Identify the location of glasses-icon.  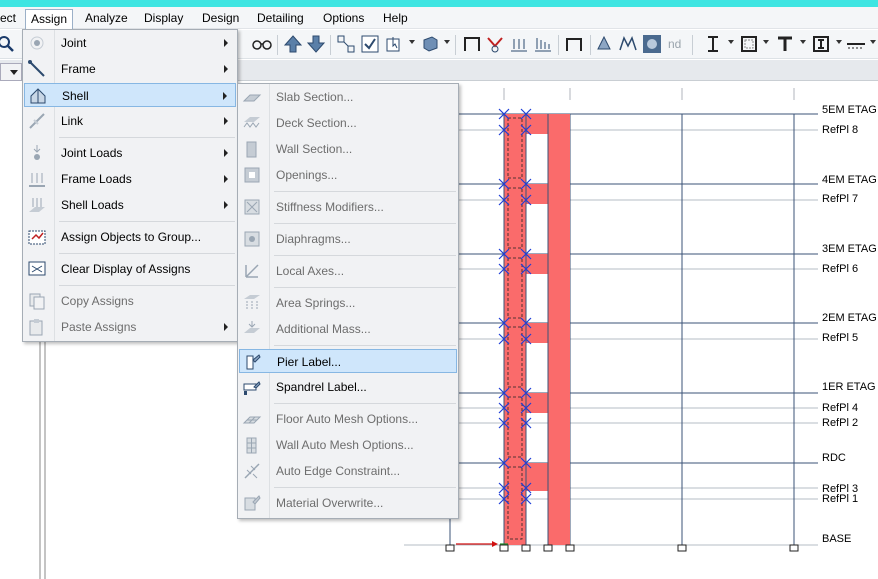
(262, 44).